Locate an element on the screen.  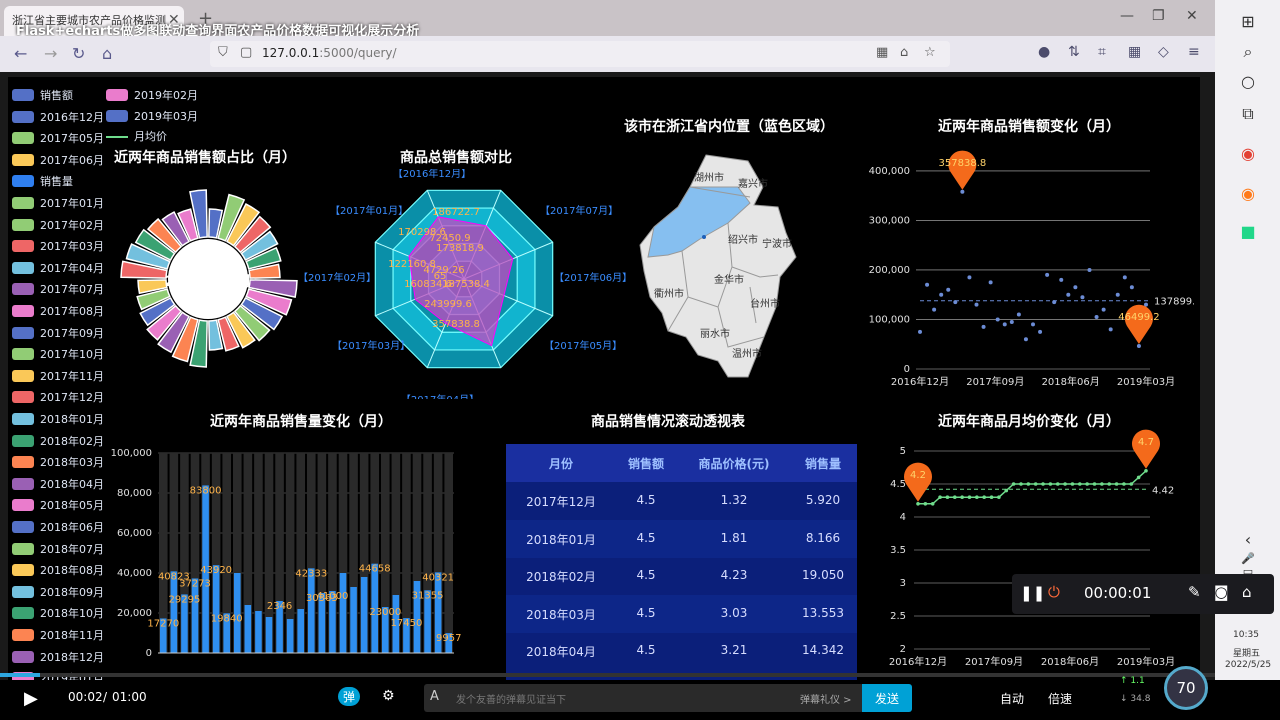
apps-icon: ▦ is located at coordinates (1134, 52).